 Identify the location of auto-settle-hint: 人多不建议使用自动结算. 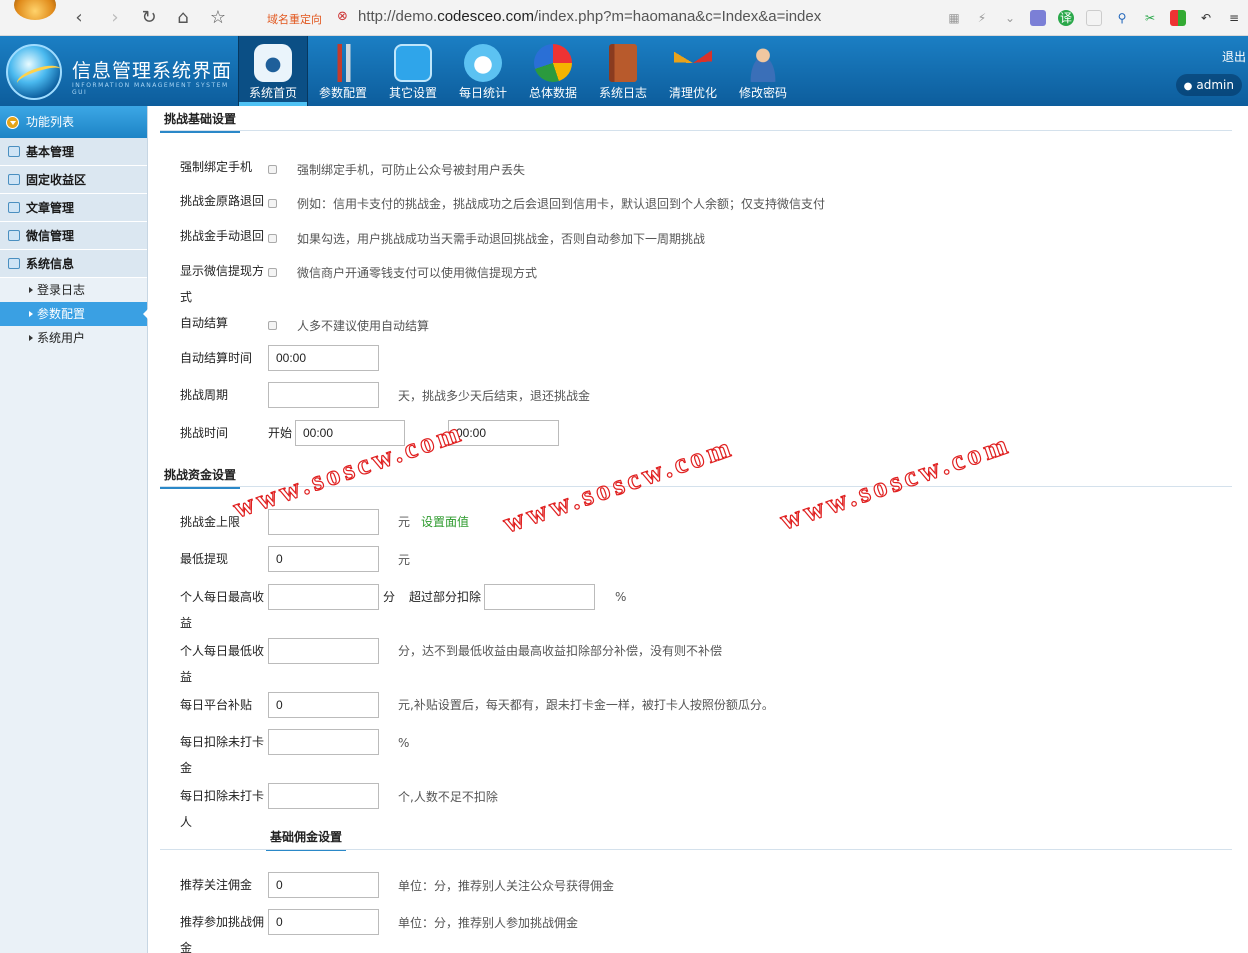
(363, 326).